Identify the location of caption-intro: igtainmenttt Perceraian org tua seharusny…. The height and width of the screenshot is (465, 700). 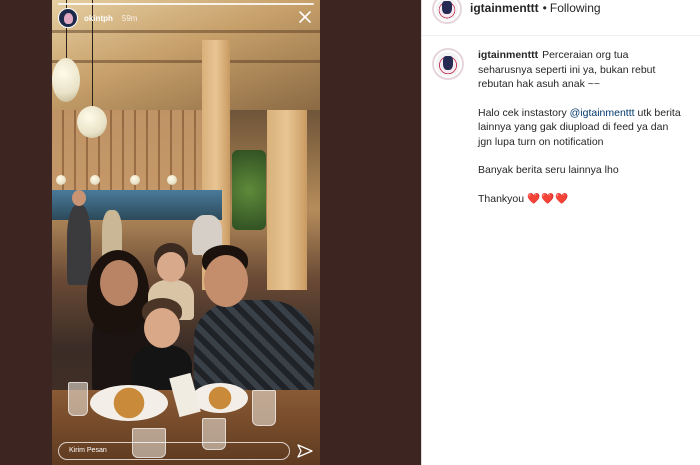
(580, 70).